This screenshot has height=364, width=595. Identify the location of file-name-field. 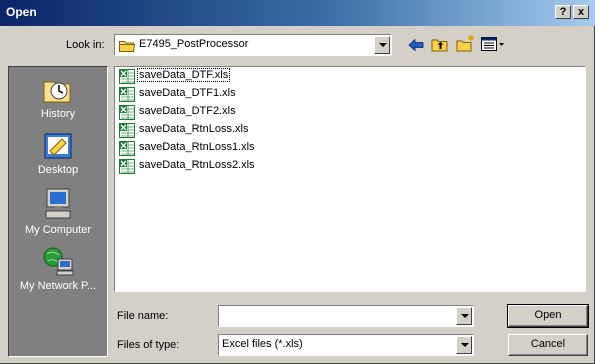
(346, 316).